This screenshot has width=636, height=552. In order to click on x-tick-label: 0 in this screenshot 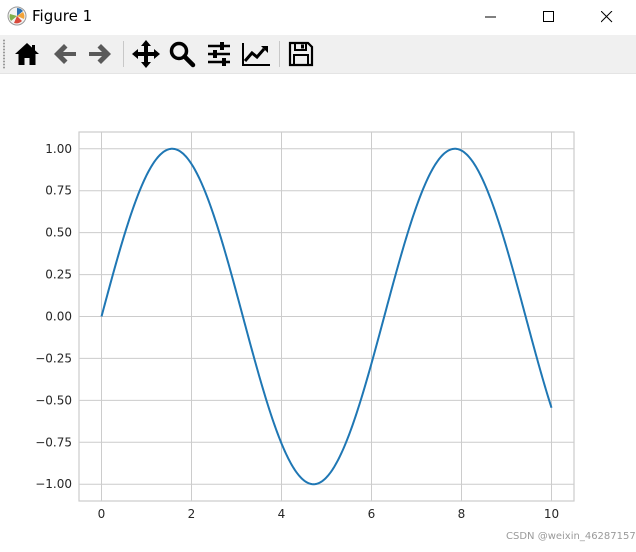, I will do `click(102, 514)`.